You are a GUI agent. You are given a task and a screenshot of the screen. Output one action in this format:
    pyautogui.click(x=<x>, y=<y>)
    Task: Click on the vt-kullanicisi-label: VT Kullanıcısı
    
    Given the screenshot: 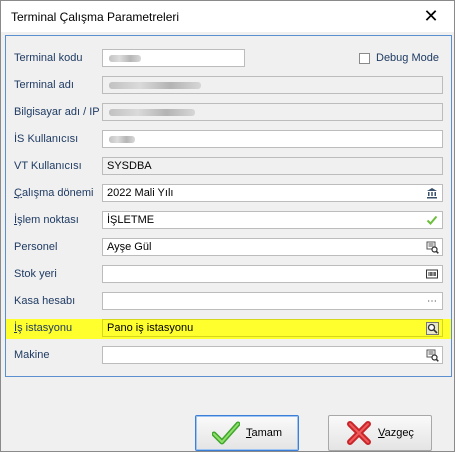 What is the action you would take?
    pyautogui.click(x=48, y=166)
    